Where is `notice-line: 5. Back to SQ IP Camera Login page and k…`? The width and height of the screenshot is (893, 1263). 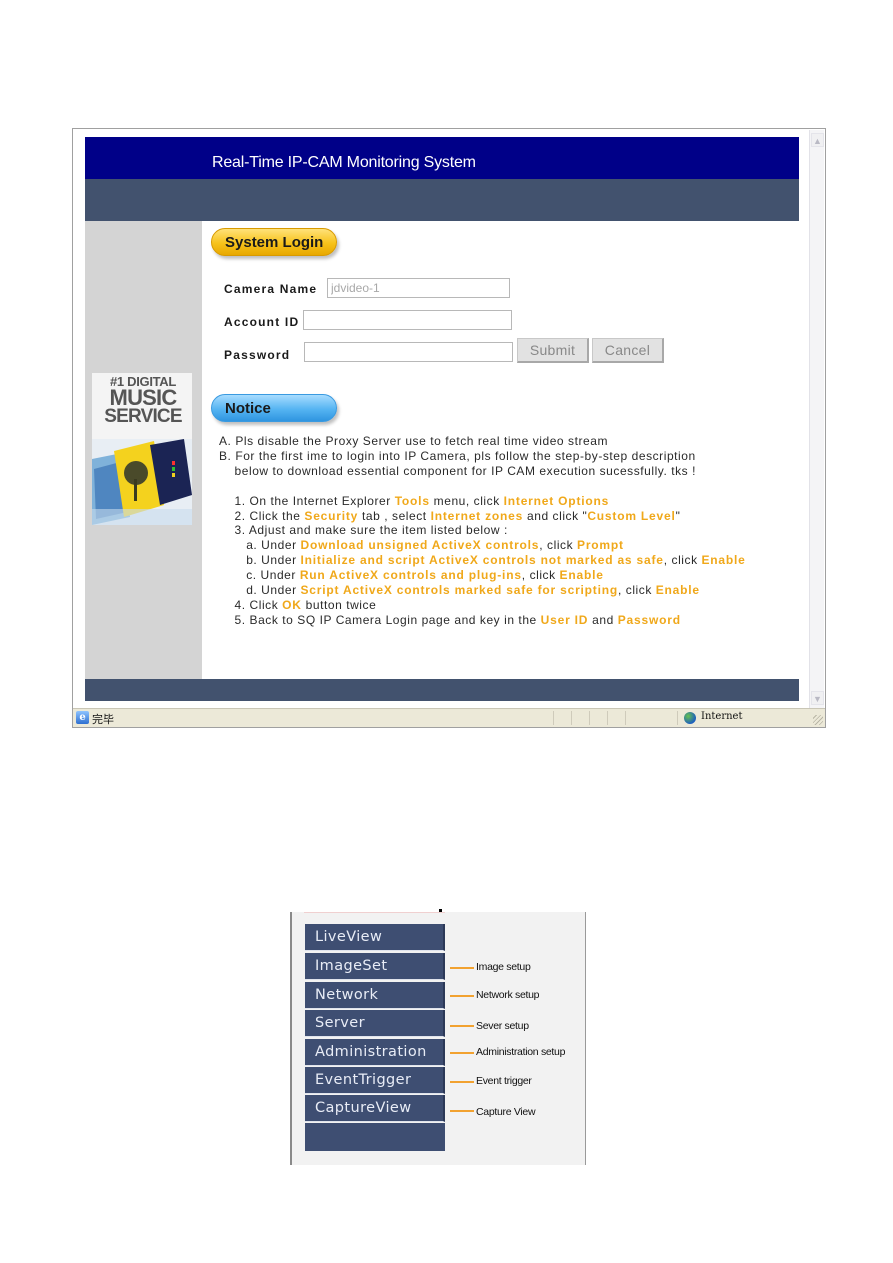 notice-line: 5. Back to SQ IP Camera Login page and k… is located at coordinates (509, 620).